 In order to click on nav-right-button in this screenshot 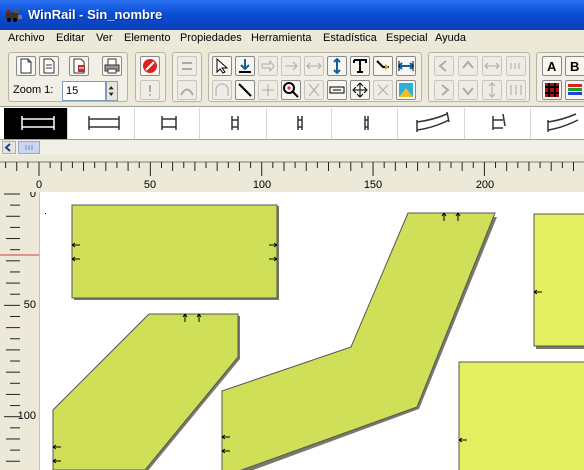, I will do `click(444, 90)`.